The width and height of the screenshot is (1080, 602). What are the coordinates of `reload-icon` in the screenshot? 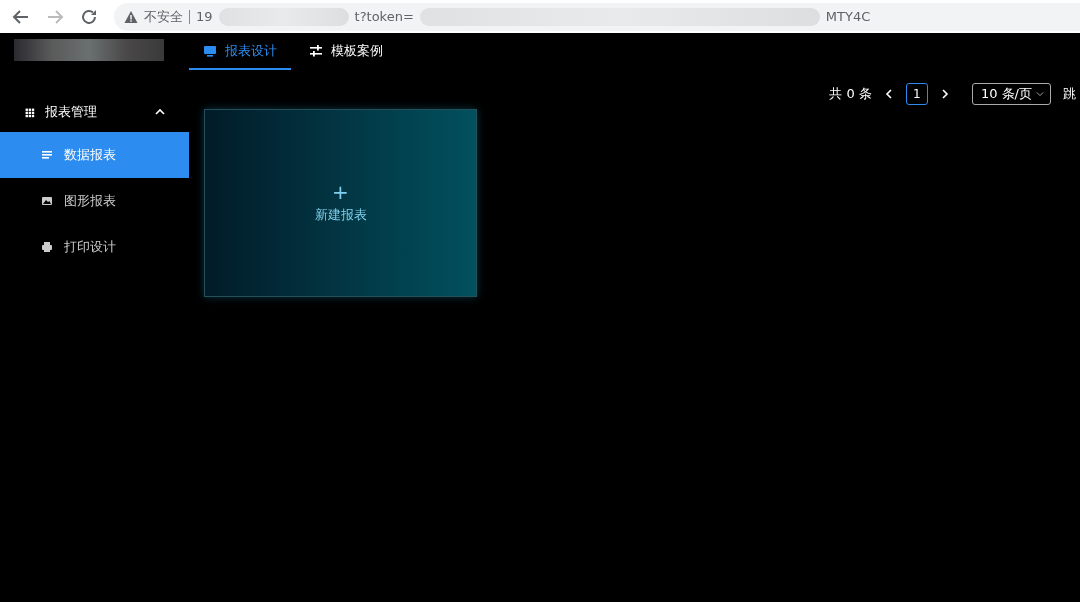 It's located at (89, 16).